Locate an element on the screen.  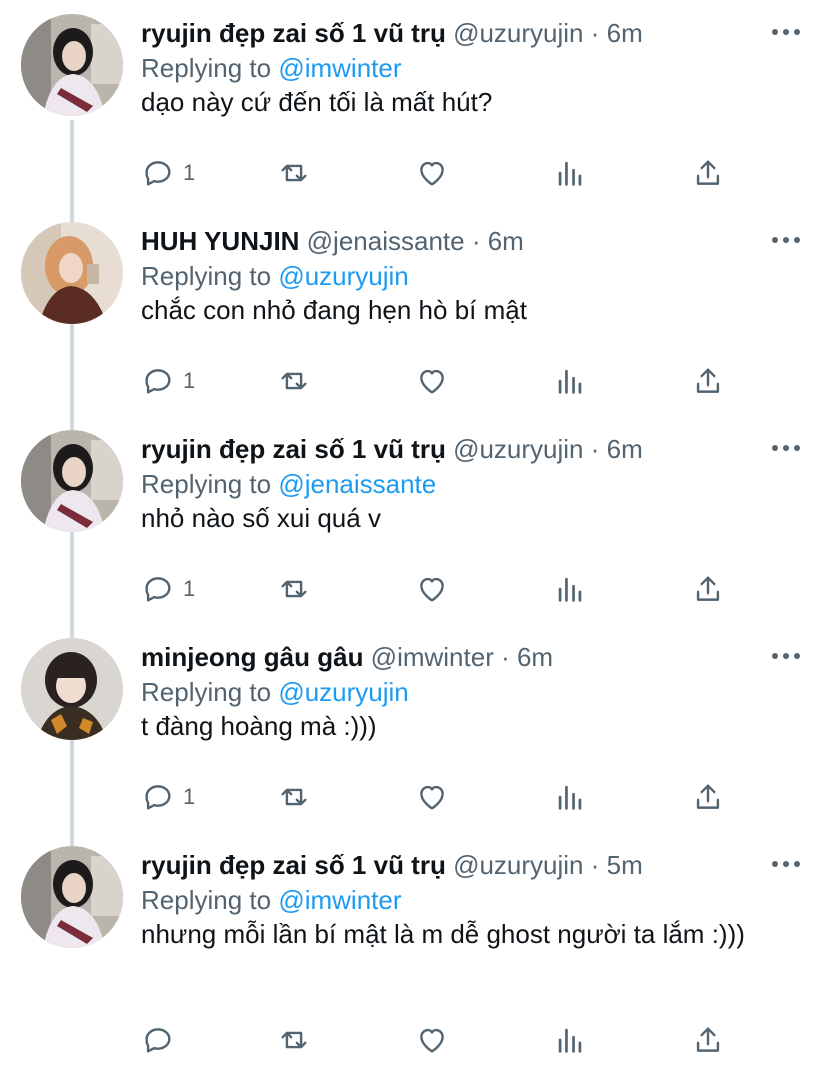
tweet-header: minjeong gâu gâu @imwinter · 6m is located at coordinates (347, 657).